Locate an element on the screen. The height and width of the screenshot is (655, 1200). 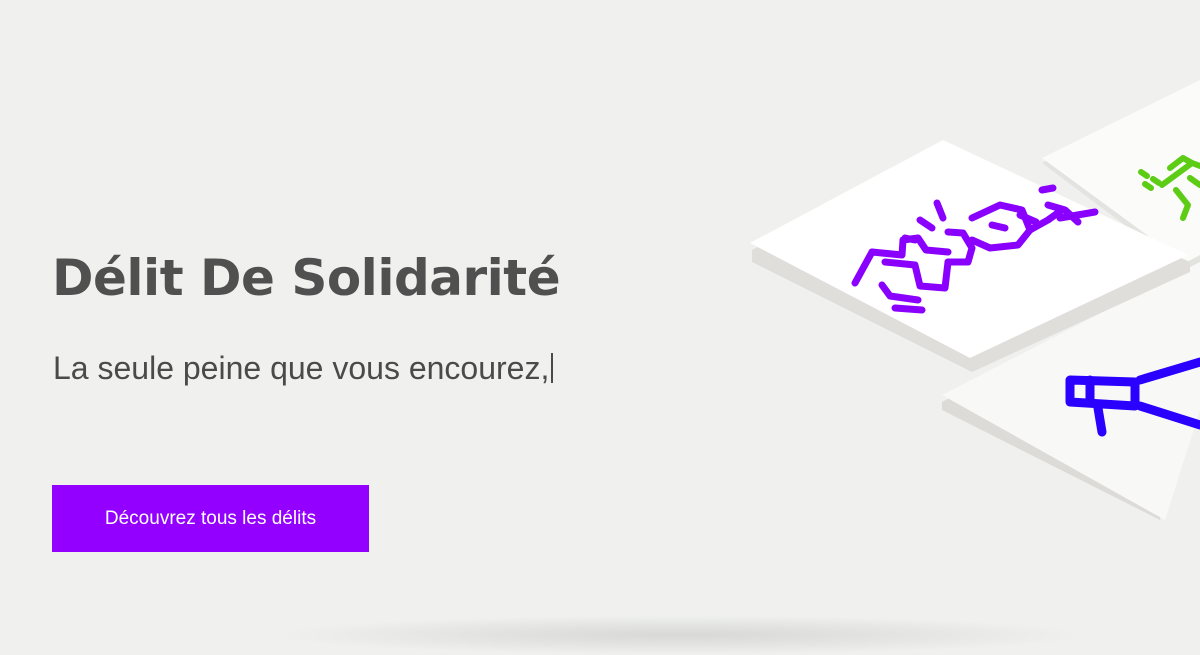
hero-subtitle-text: La seule peine que vous encourez, is located at coordinates (301, 368).